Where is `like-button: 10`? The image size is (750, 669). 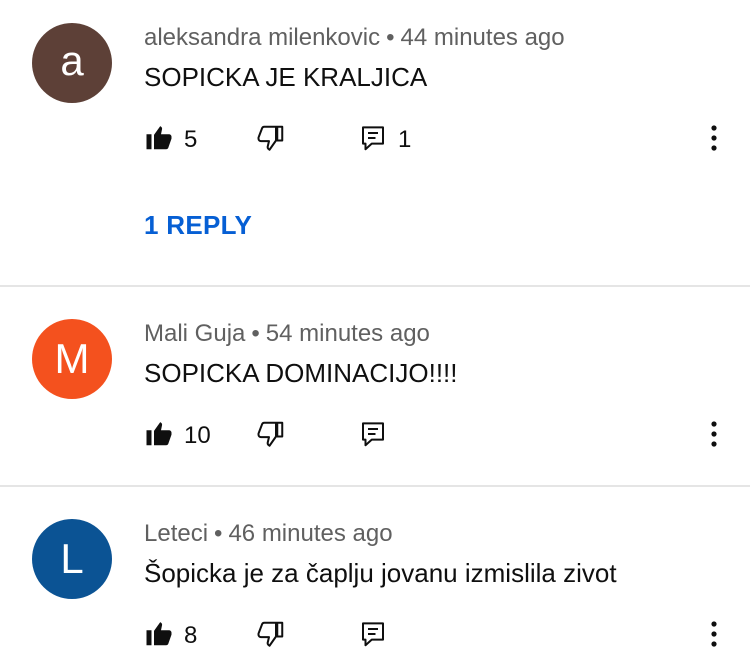 like-button: 10 is located at coordinates (177, 436).